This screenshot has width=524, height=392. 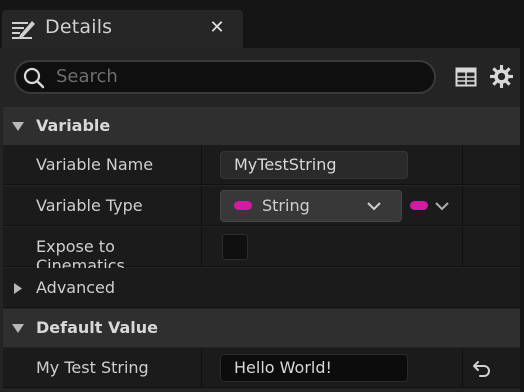 I want to click on variable-type-label: String, so click(x=286, y=205).